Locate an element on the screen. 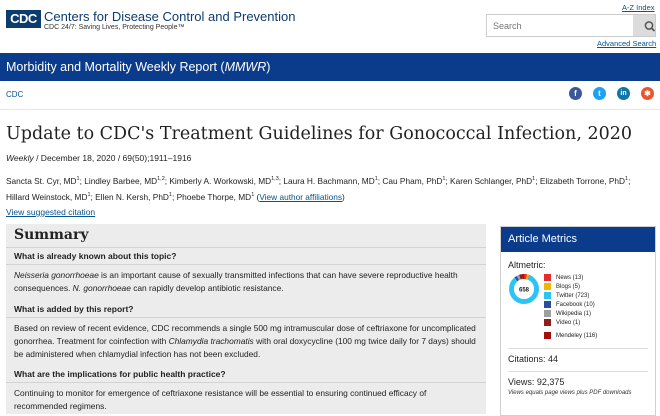 The width and height of the screenshot is (660, 416). view-affiliations-link: View author affiliations is located at coordinates (300, 197).